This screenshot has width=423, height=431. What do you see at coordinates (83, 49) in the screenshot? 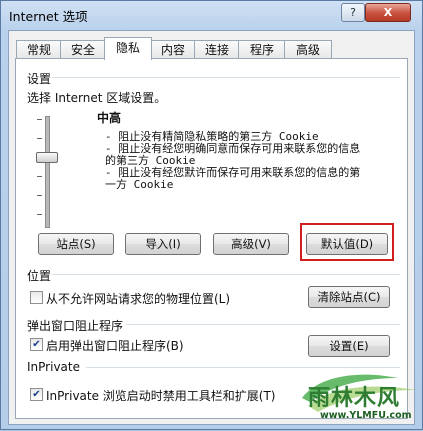
I see `tab-security: 安全` at bounding box center [83, 49].